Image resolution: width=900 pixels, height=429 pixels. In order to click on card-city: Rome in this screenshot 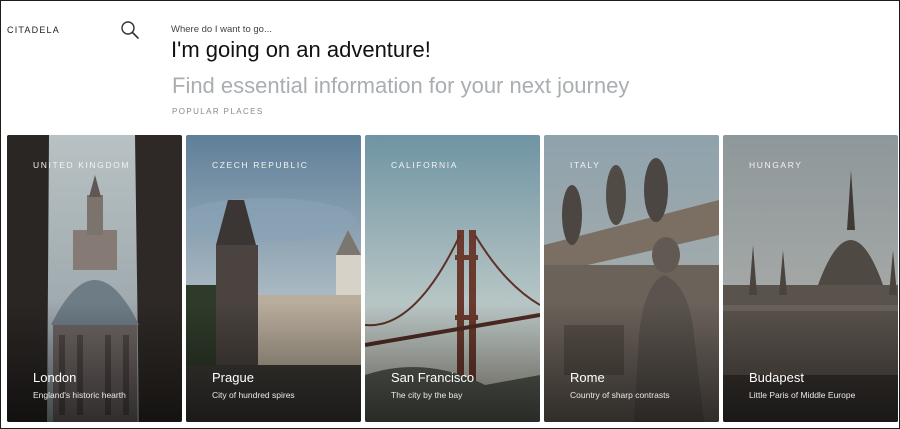, I will do `click(587, 377)`.